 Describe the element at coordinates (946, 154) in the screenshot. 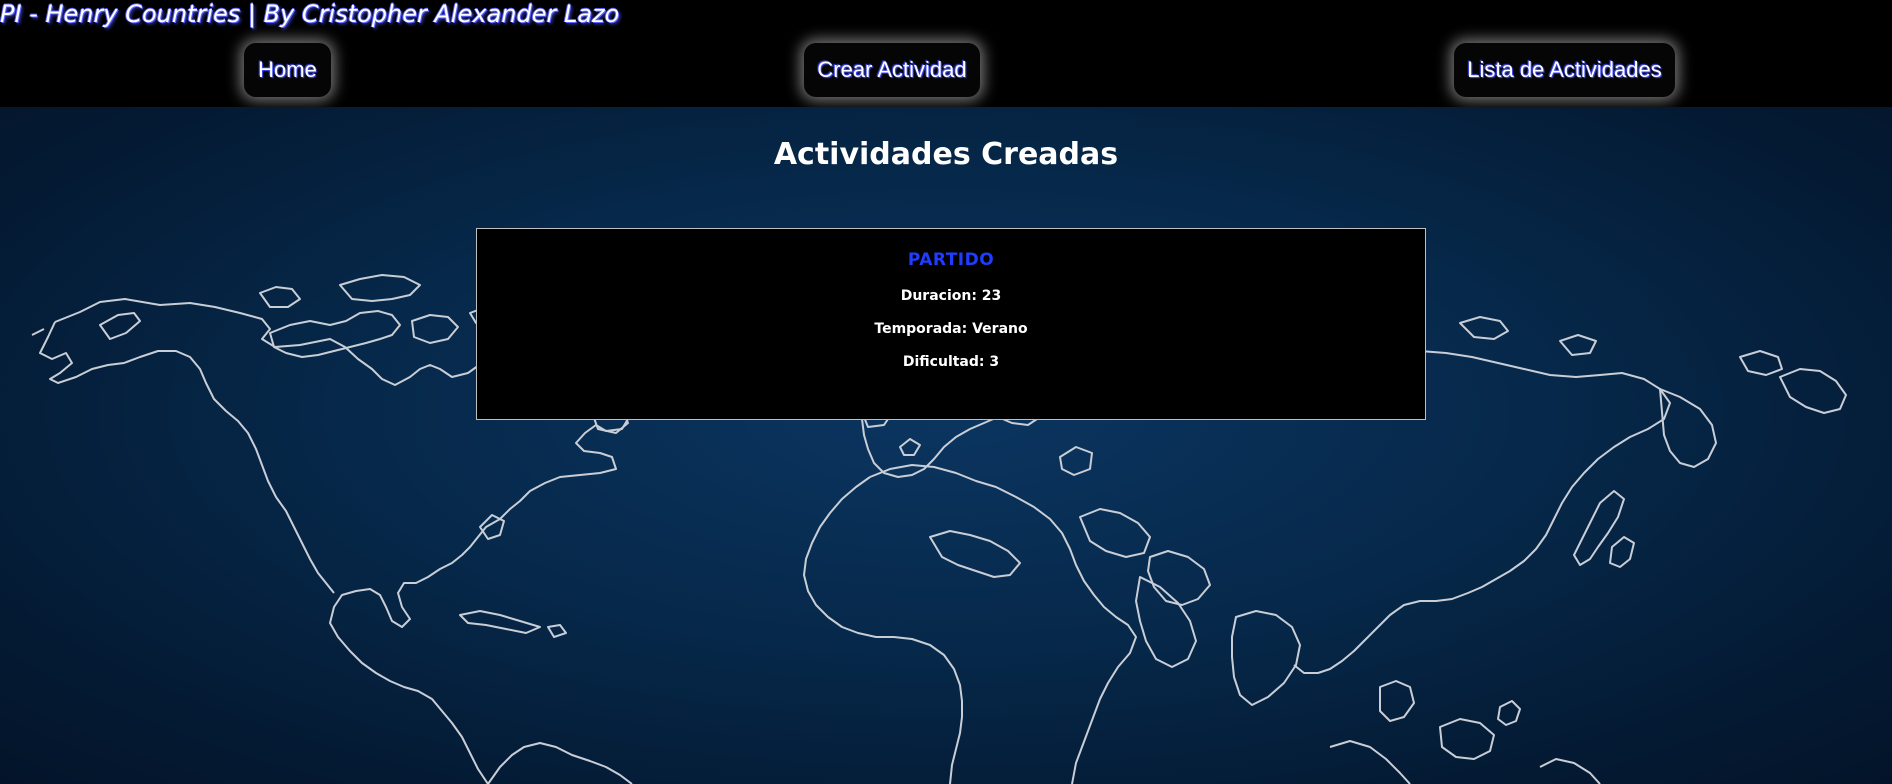

I see `page-title: Actividades Creadas` at that location.